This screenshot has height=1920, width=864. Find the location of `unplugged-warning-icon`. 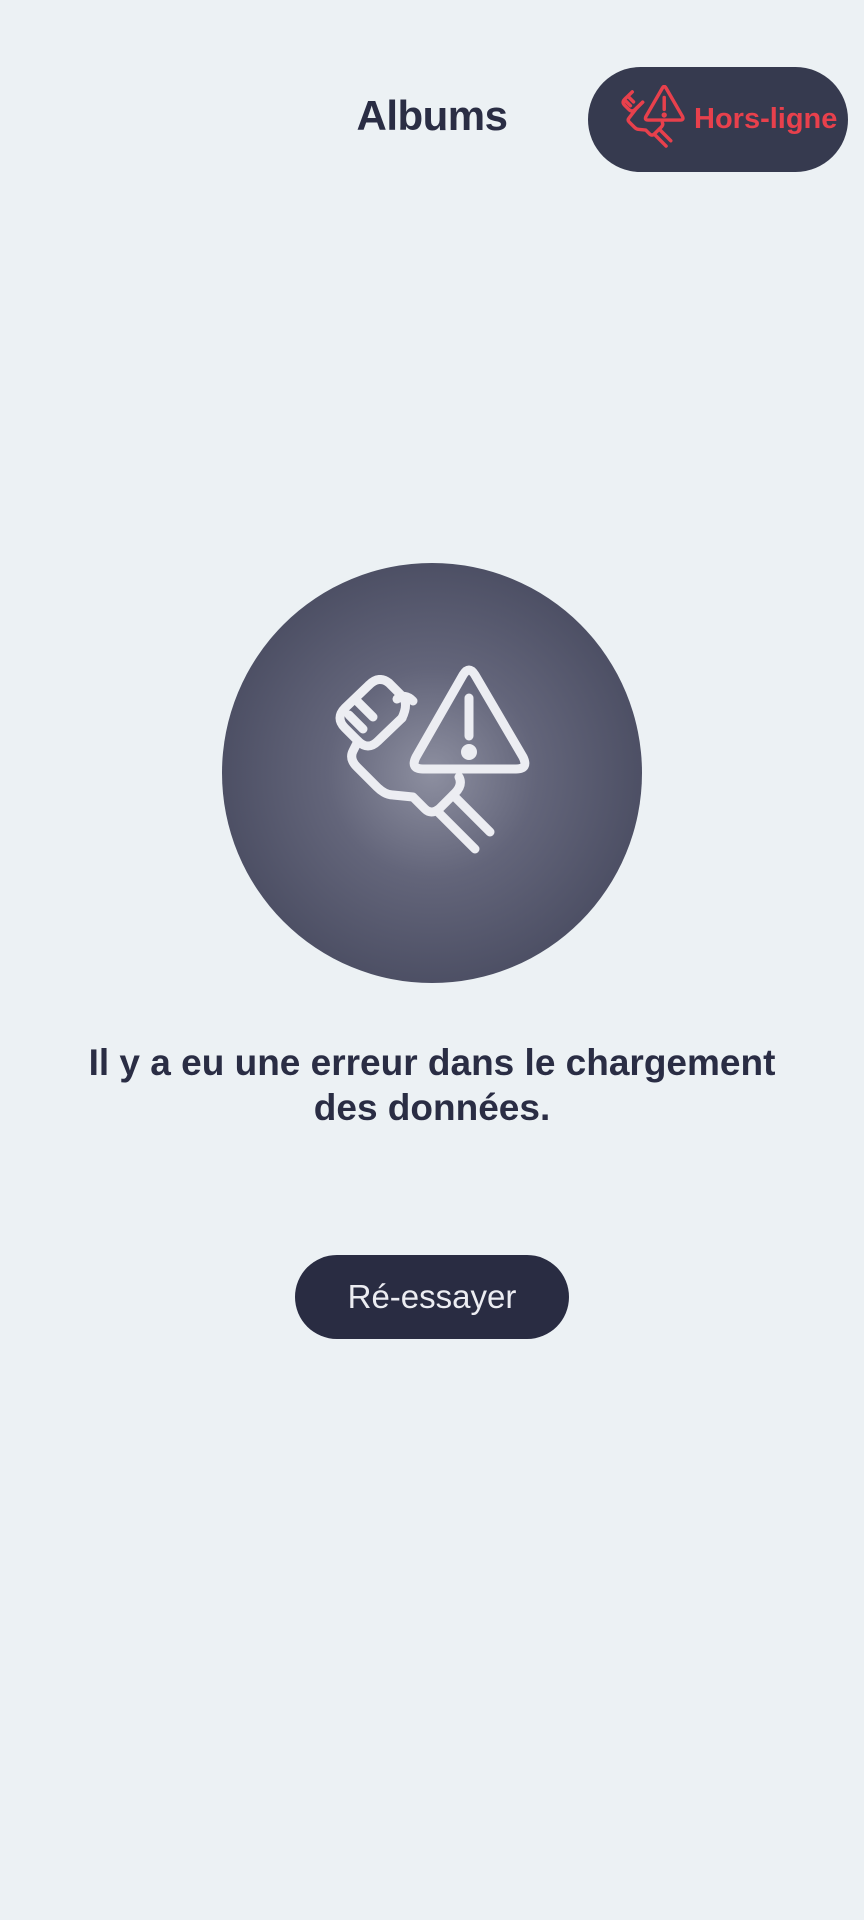

unplugged-warning-icon is located at coordinates (432, 759).